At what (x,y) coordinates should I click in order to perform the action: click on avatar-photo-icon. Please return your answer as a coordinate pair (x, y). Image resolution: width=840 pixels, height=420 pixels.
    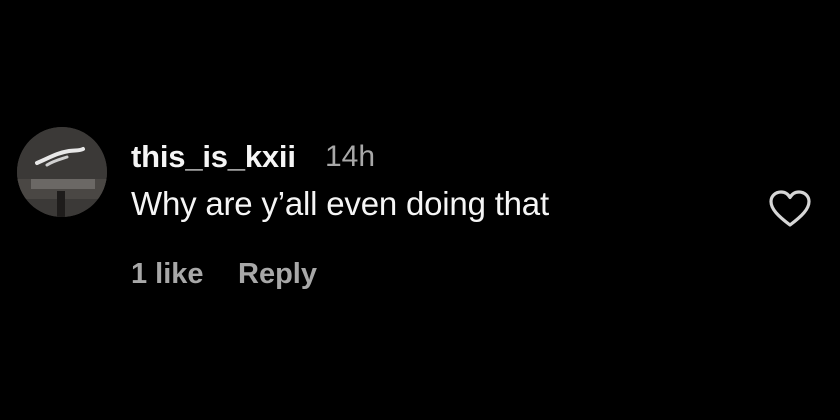
    Looking at the image, I should click on (62, 172).